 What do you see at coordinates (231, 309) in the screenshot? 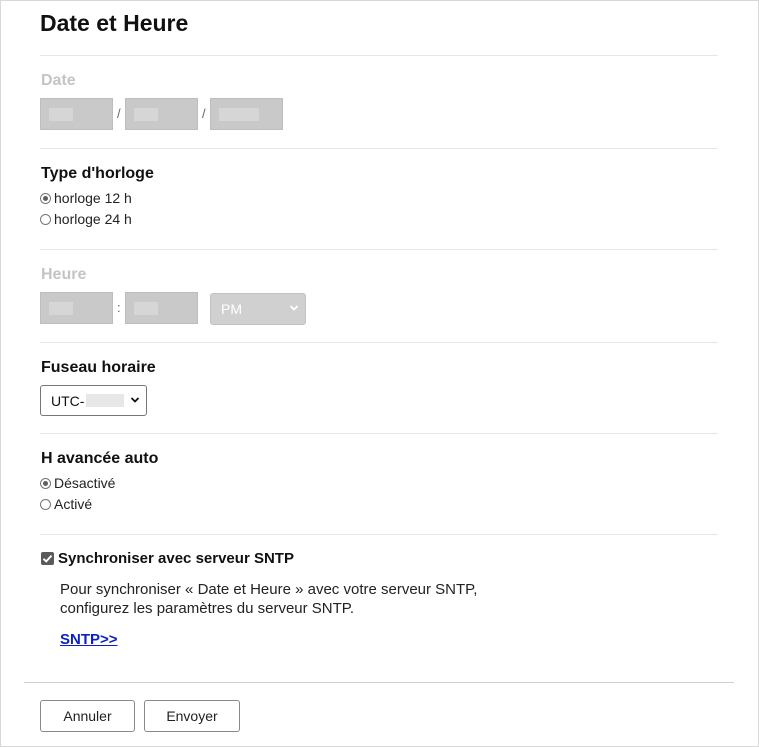
I see `ampm-value: PM` at bounding box center [231, 309].